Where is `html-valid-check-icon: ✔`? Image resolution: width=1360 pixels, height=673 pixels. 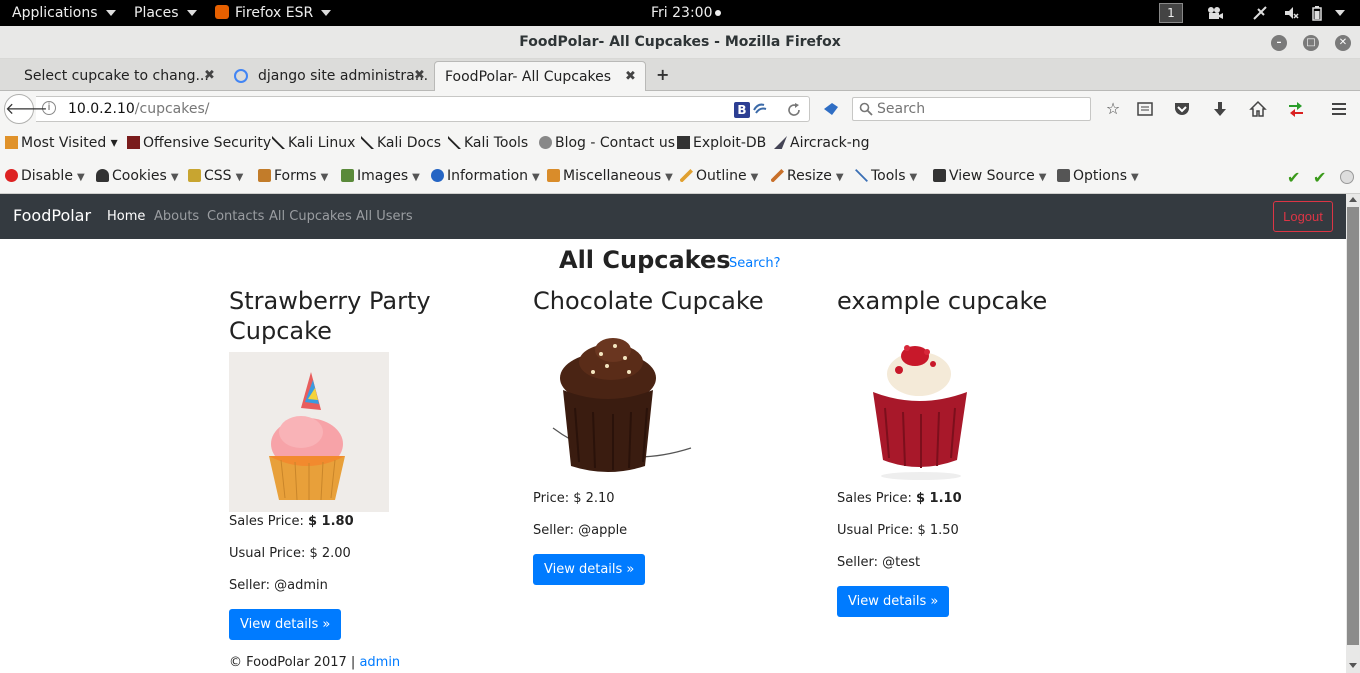 html-valid-check-icon: ✔ is located at coordinates (1319, 177).